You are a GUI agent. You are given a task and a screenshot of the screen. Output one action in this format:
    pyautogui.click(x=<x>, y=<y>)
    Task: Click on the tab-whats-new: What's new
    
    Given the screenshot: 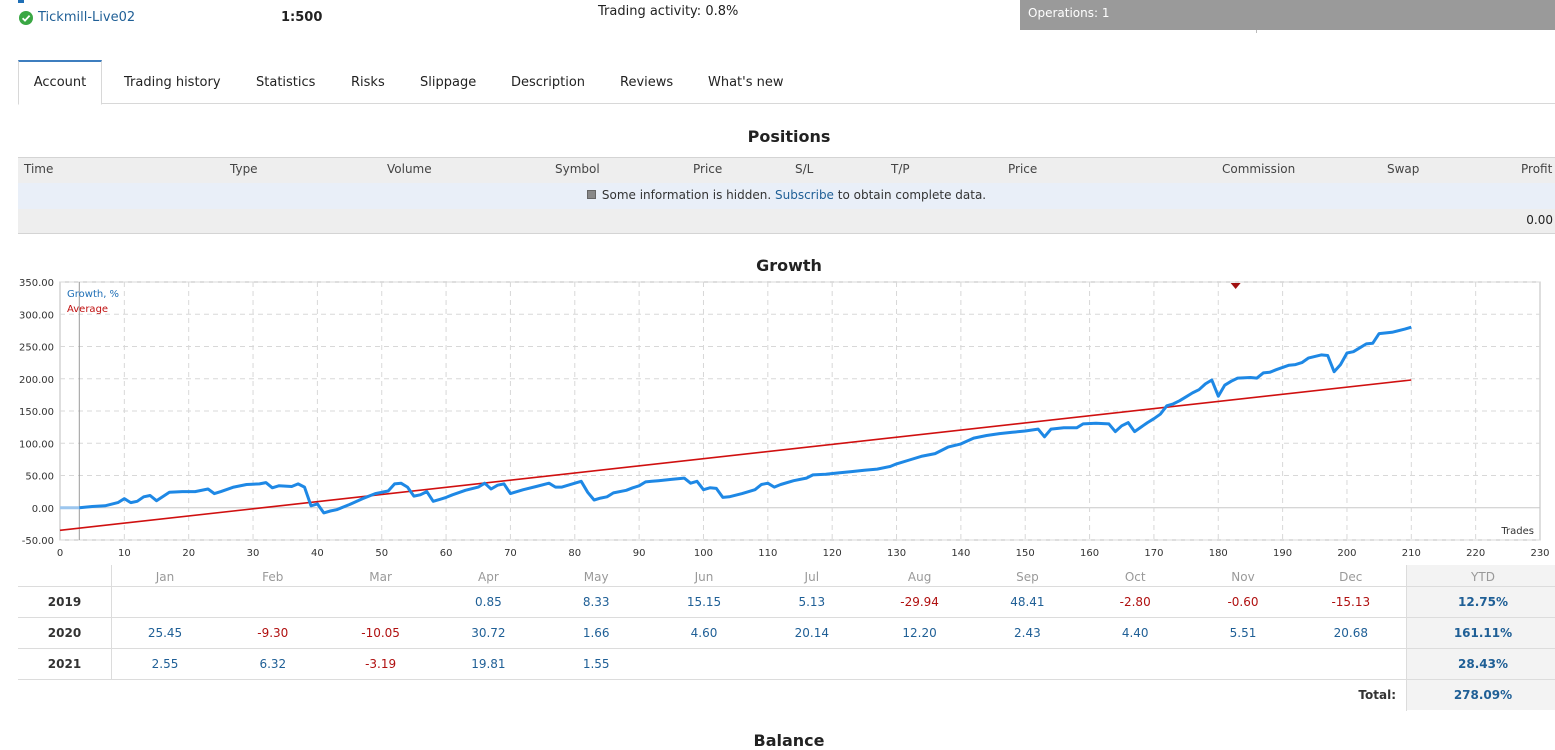 What is the action you would take?
    pyautogui.click(x=746, y=83)
    